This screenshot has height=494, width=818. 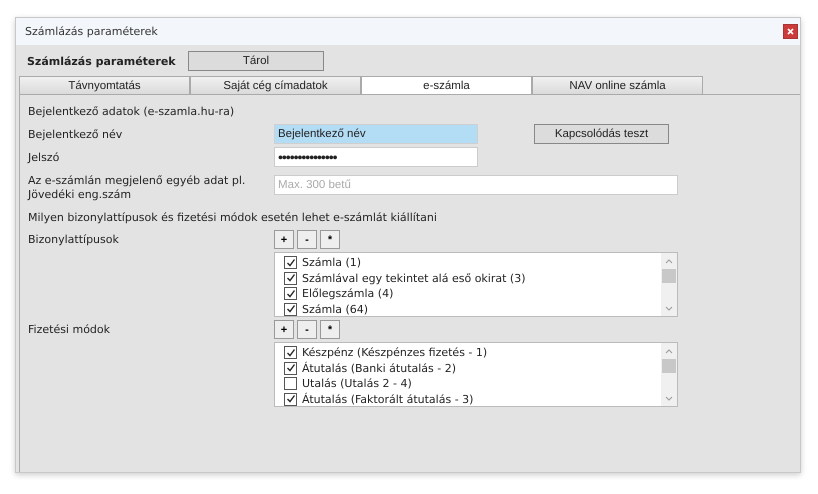 What do you see at coordinates (74, 239) in the screenshot?
I see `list-label: Bizonylattípusok` at bounding box center [74, 239].